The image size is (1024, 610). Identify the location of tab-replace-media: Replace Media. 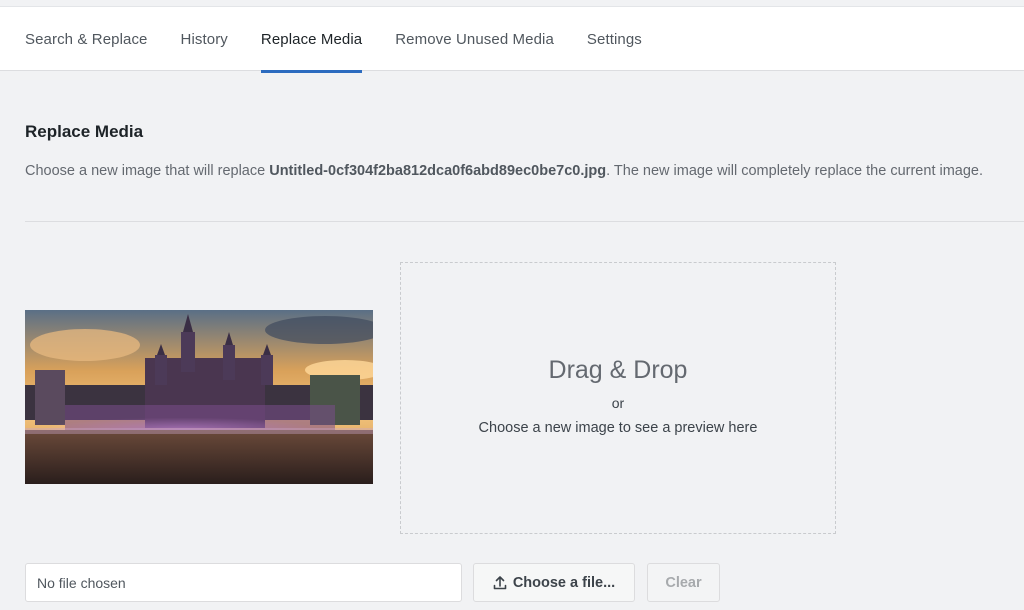
(311, 40).